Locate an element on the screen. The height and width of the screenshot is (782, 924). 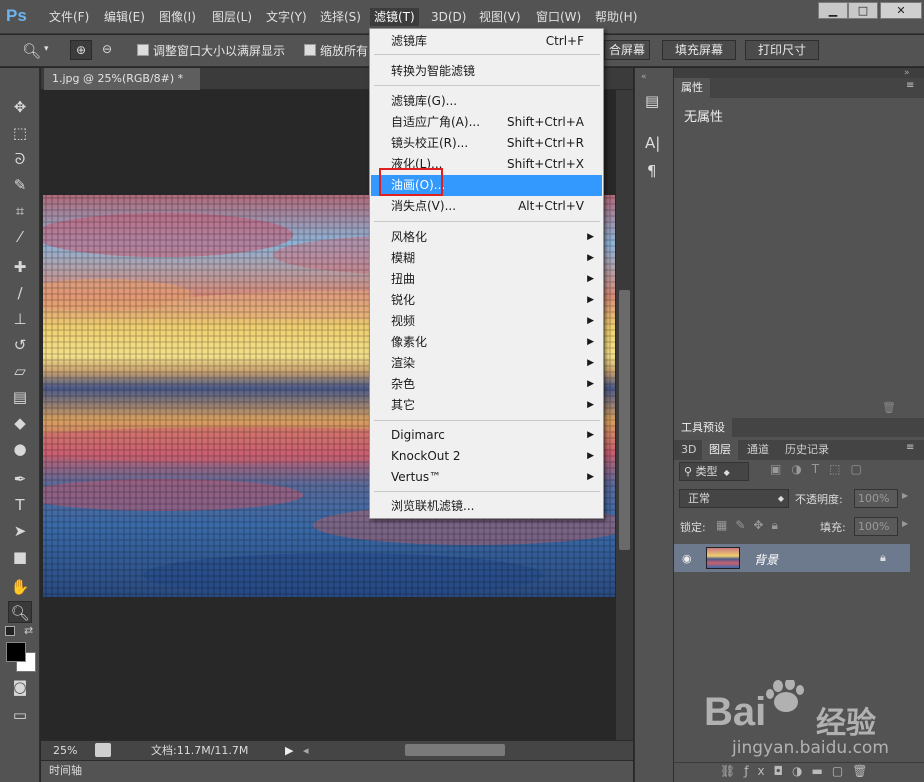
menu-type: 文字(Y) is located at coordinates (286, 17).